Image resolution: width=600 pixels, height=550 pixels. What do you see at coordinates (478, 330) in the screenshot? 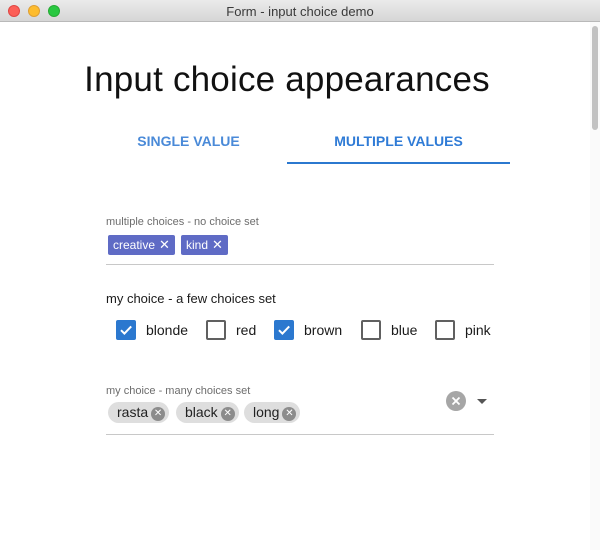
I see `checkbox-label: pink` at bounding box center [478, 330].